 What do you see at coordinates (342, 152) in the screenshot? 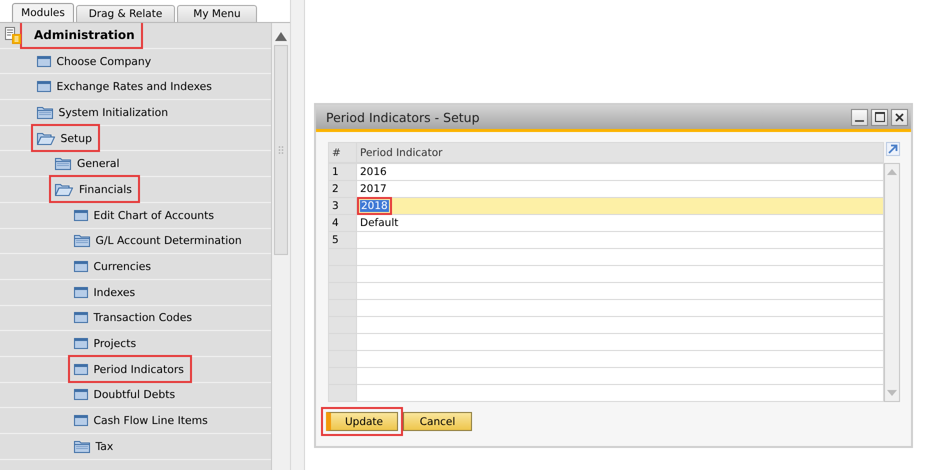
I see `column-header: #` at bounding box center [342, 152].